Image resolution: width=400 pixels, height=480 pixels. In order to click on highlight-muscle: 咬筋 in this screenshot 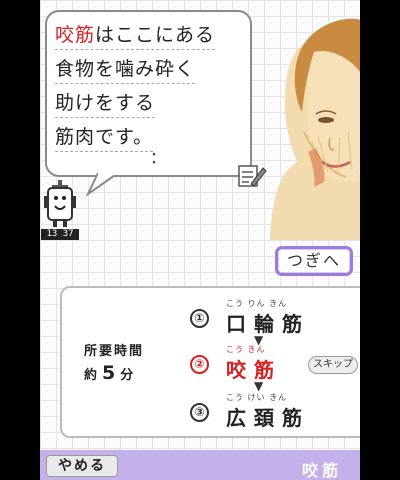, I will do `click(75, 35)`.